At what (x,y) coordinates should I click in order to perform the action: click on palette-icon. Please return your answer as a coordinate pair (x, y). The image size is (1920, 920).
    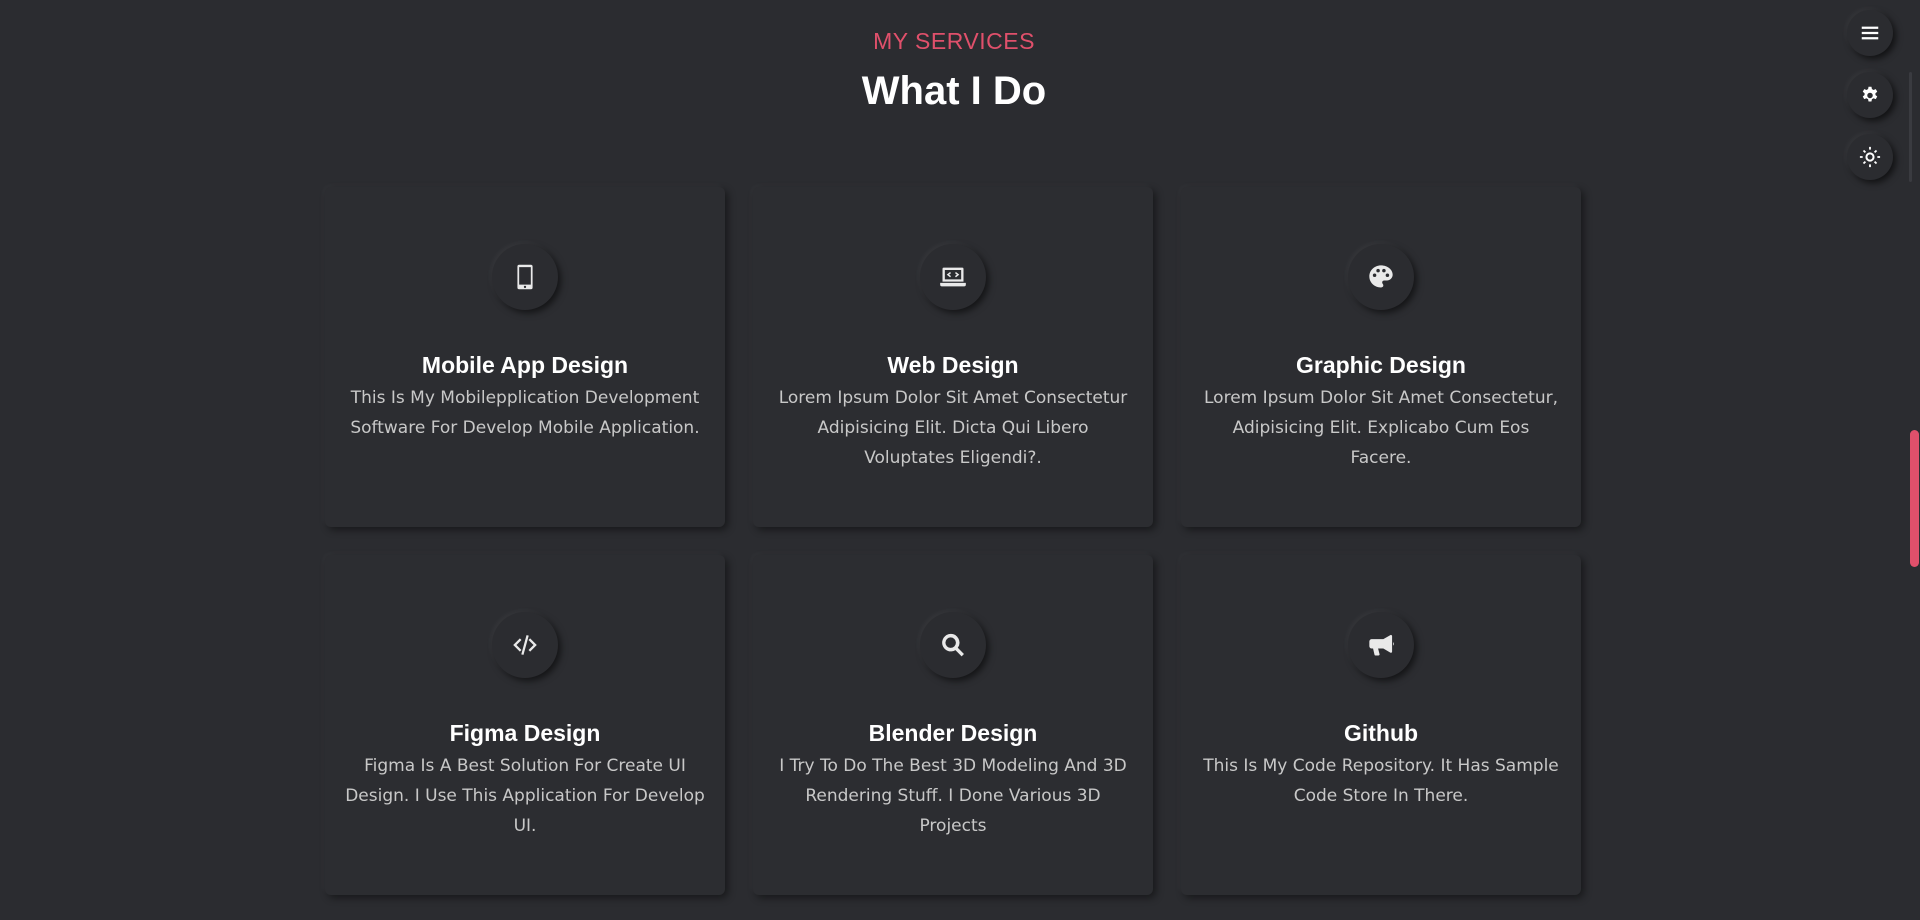
    Looking at the image, I should click on (1381, 277).